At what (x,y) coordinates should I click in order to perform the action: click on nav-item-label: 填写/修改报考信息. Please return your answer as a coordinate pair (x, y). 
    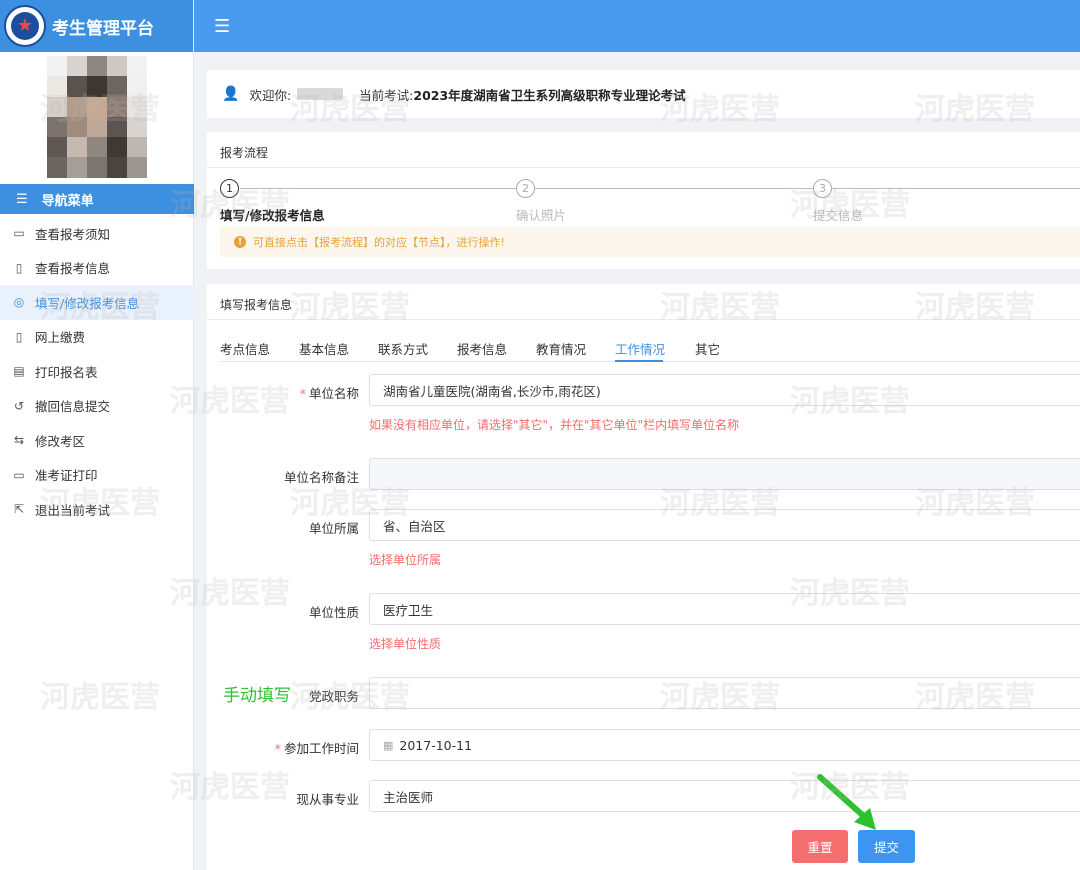
    Looking at the image, I should click on (87, 303).